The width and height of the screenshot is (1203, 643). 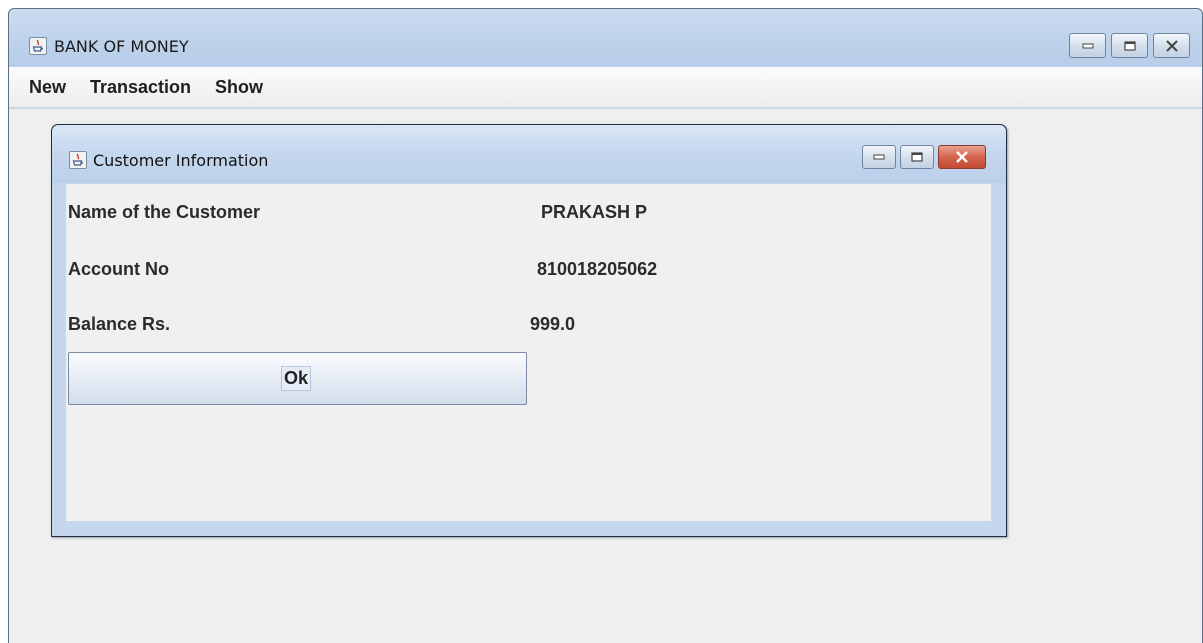 I want to click on menu-transaction: Transaction, so click(x=140, y=87).